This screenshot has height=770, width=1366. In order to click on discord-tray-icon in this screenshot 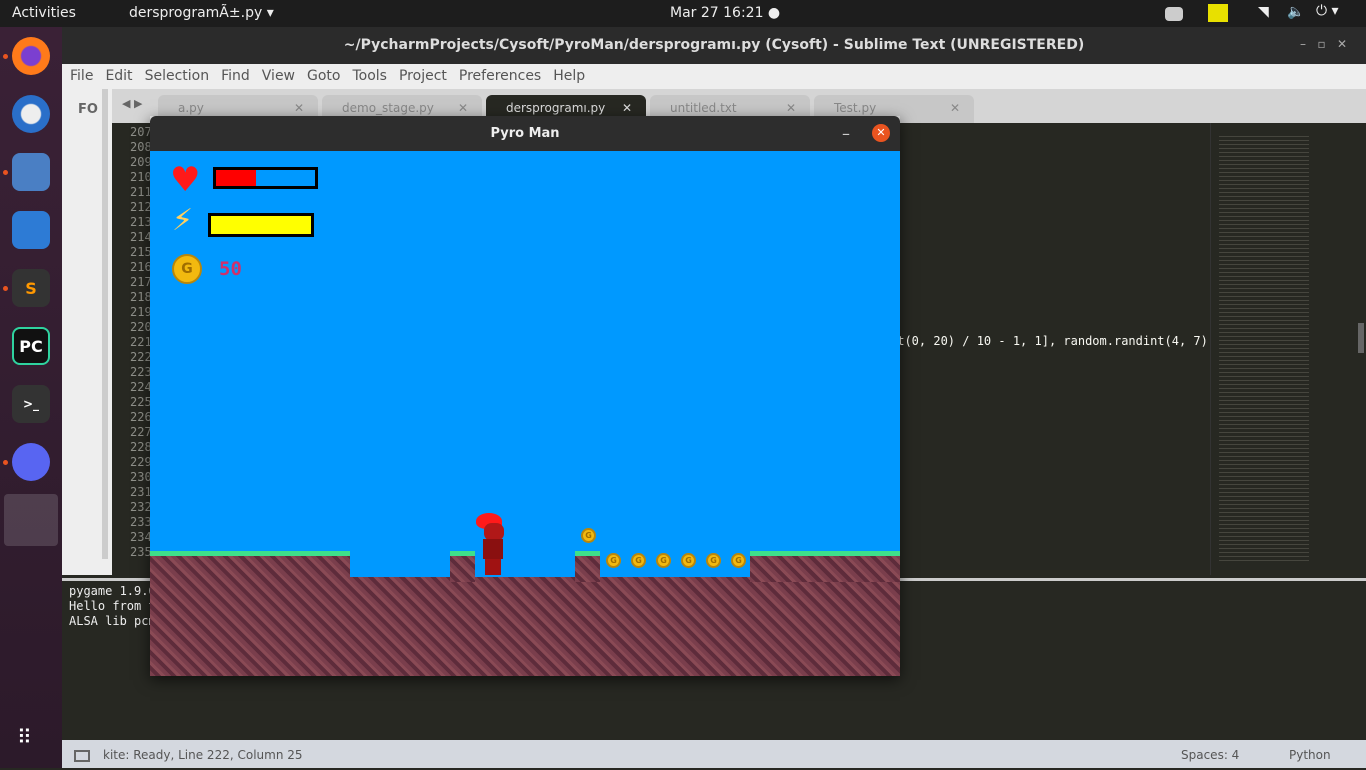, I will do `click(1174, 14)`.